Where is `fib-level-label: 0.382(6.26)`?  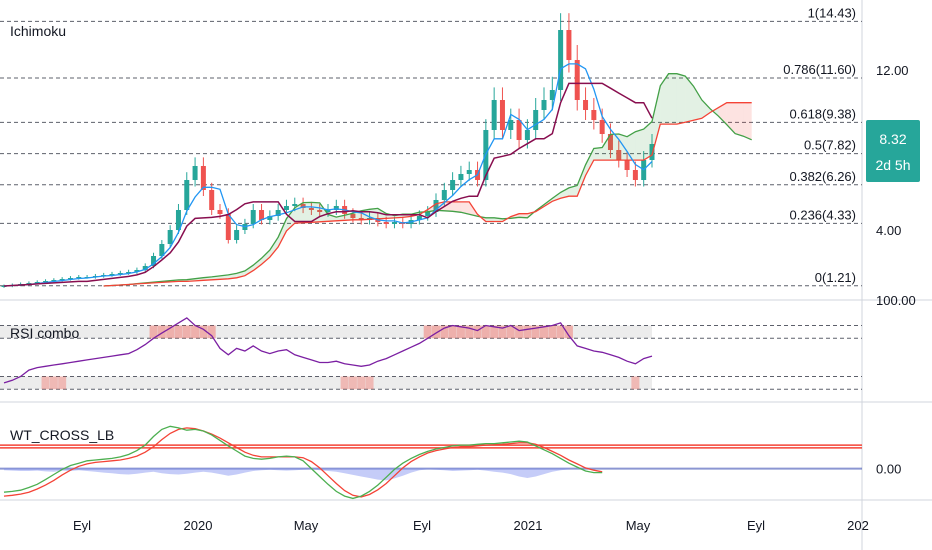 fib-level-label: 0.382(6.26) is located at coordinates (823, 176).